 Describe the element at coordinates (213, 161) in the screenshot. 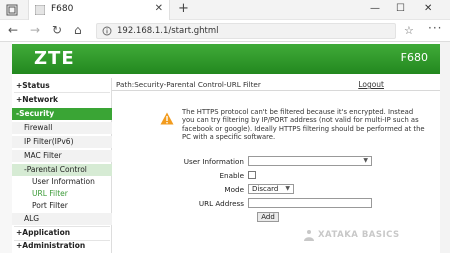

I see `user-information-label: User Information` at that location.